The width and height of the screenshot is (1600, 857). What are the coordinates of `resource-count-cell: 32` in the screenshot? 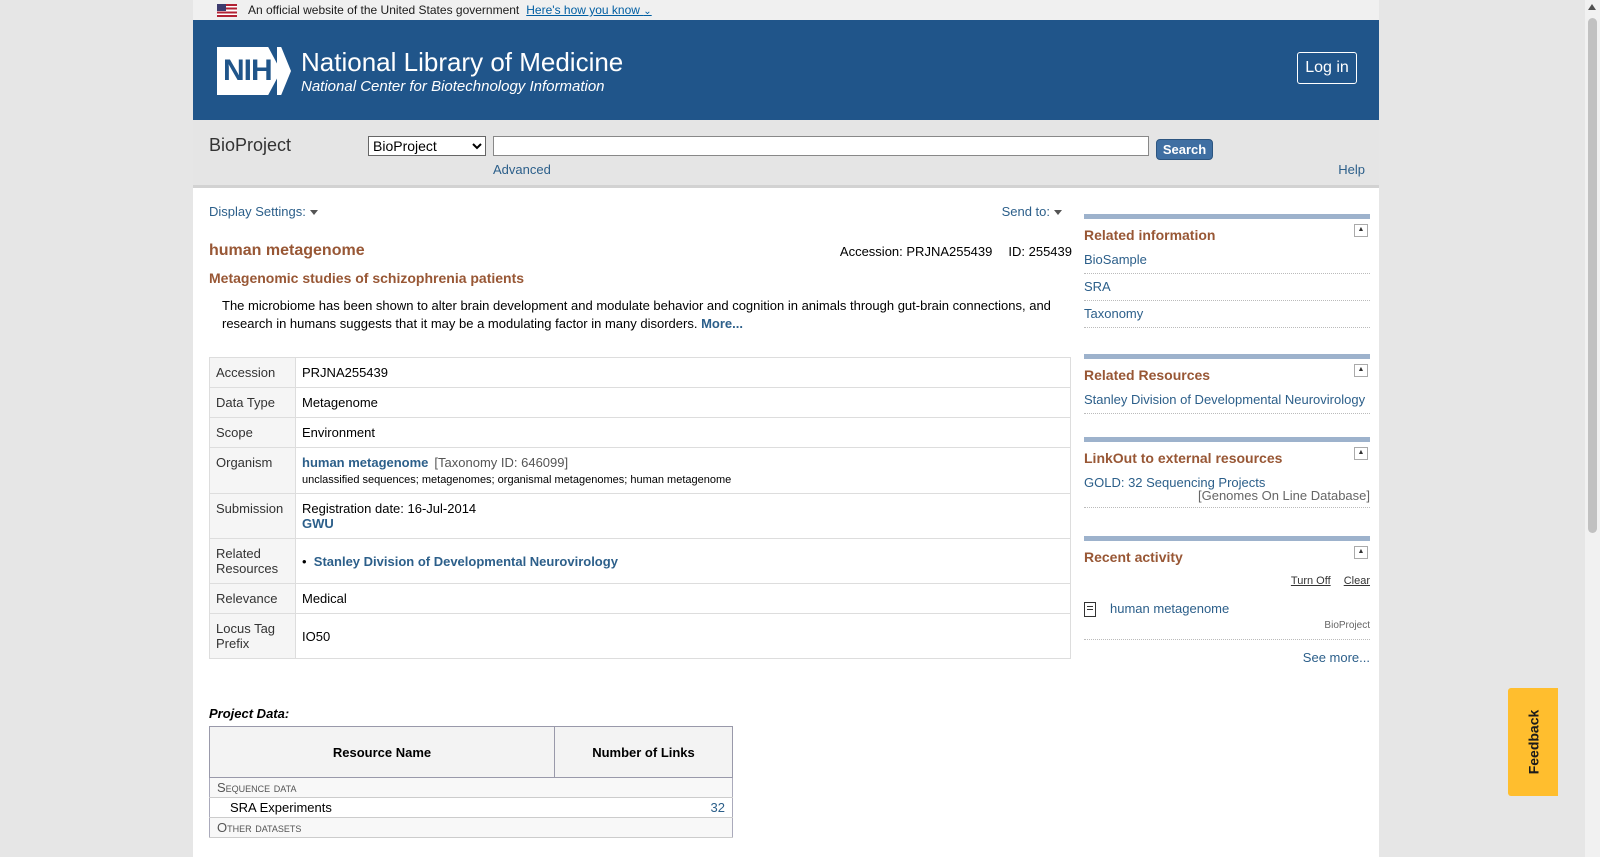 It's located at (643, 807).